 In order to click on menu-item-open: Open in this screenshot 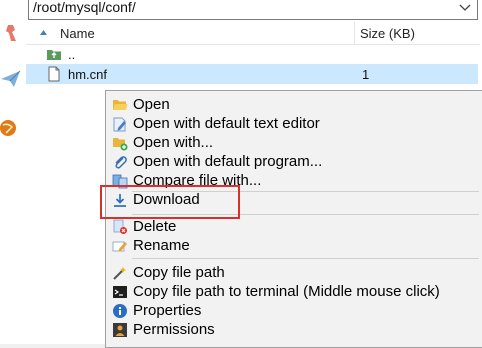, I will do `click(294, 104)`.